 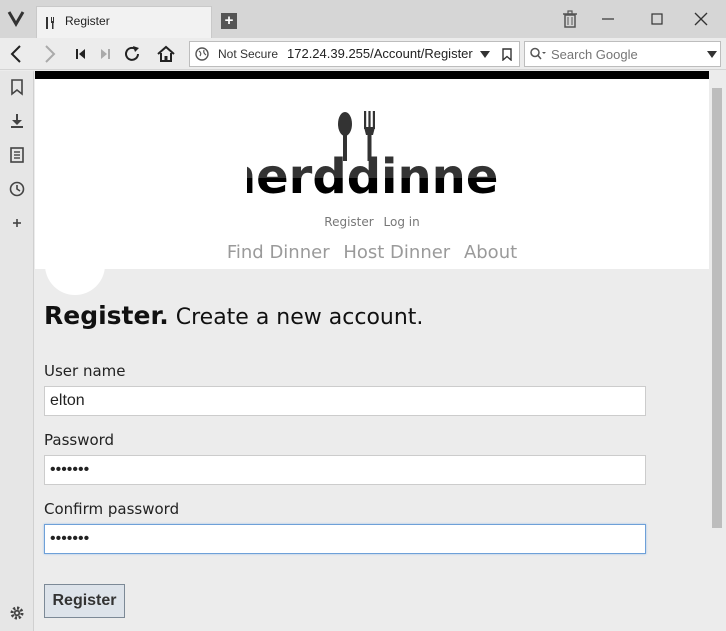 I want to click on globe-icon, so click(x=202, y=54).